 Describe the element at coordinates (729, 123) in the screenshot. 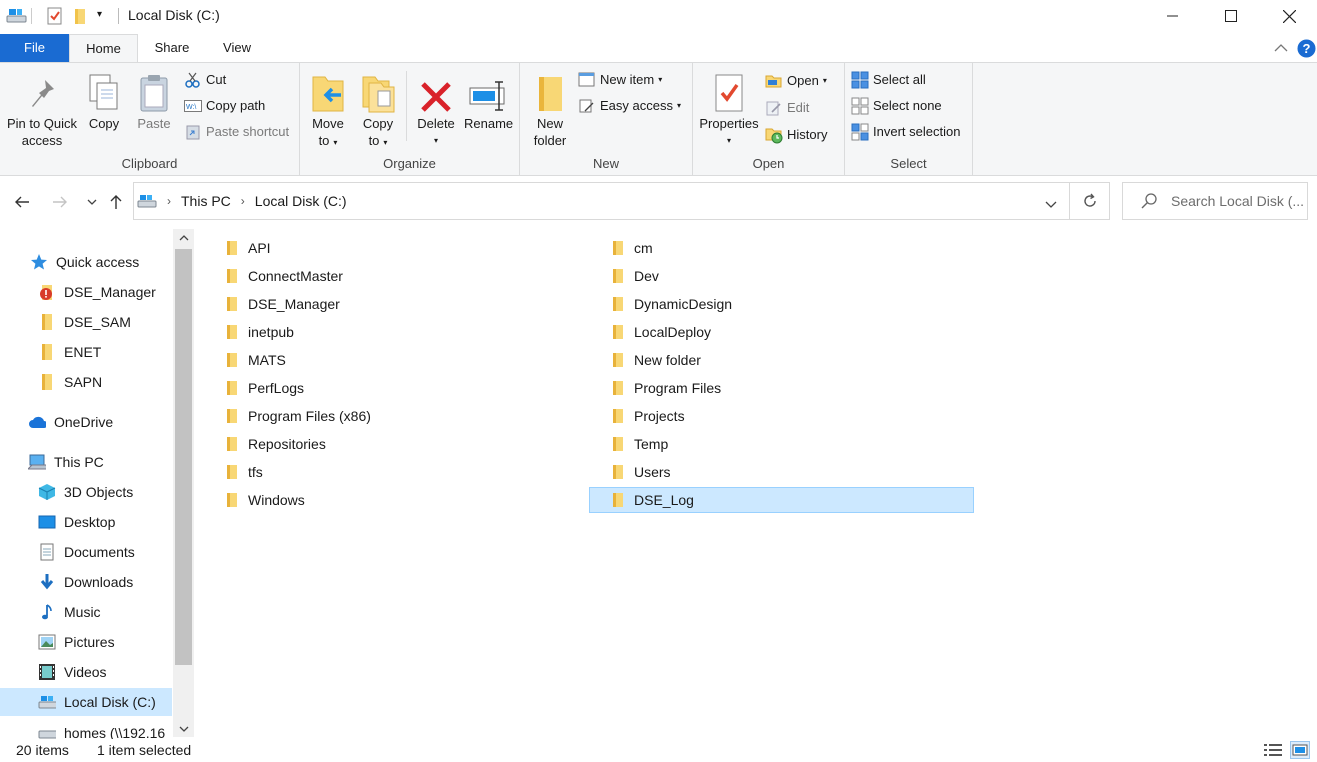

I see `properties-label: Properties` at that location.